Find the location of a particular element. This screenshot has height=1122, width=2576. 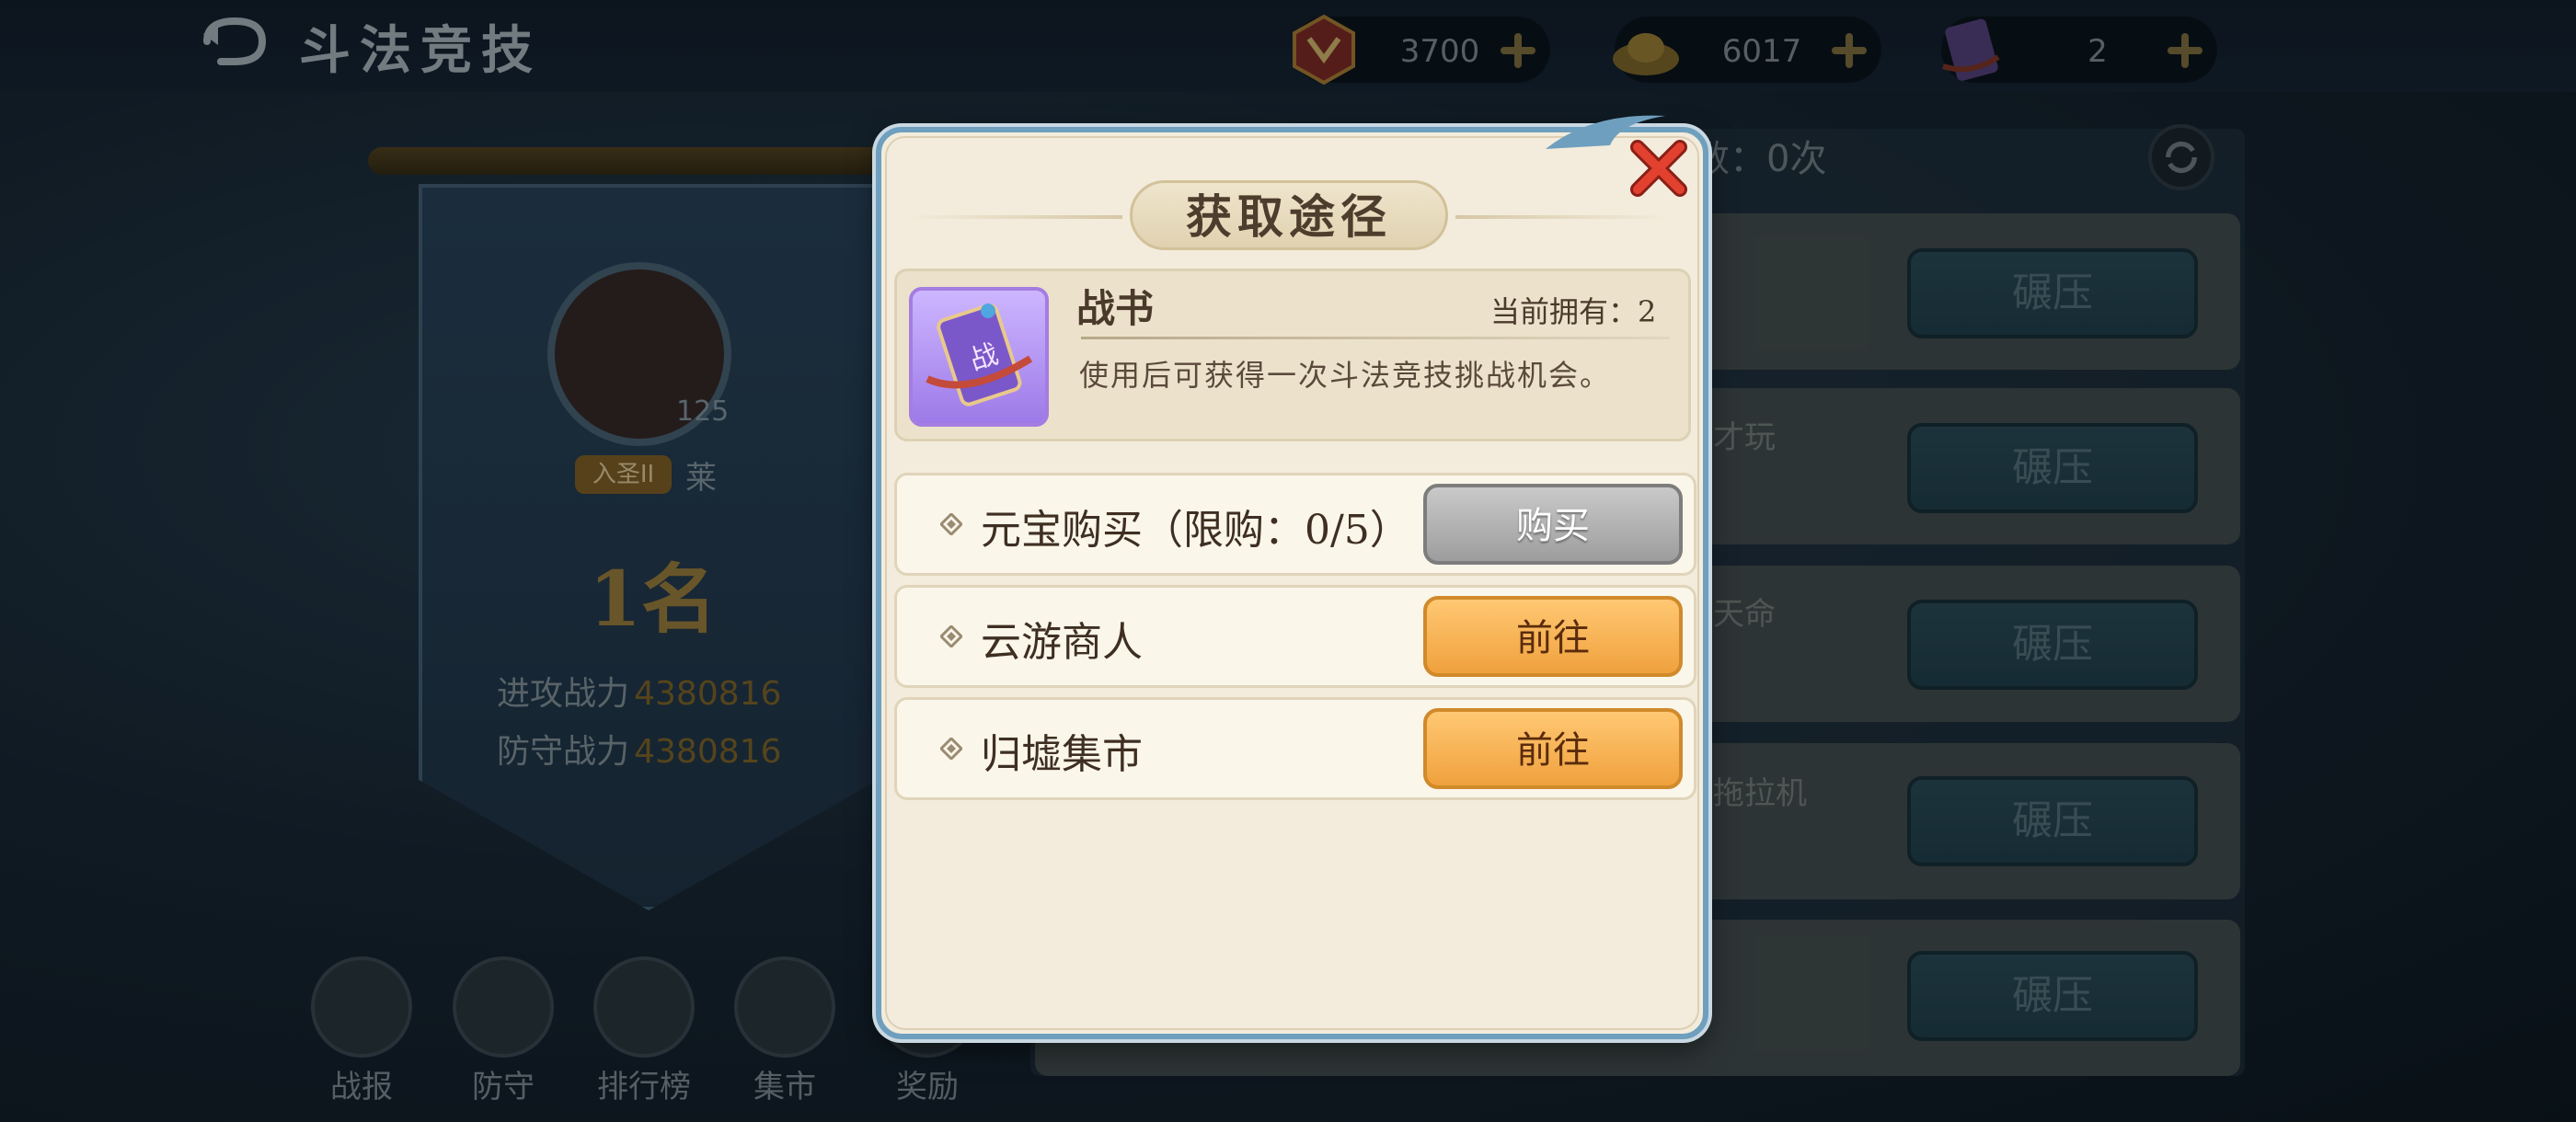

title-ornament-left is located at coordinates (1014, 217).